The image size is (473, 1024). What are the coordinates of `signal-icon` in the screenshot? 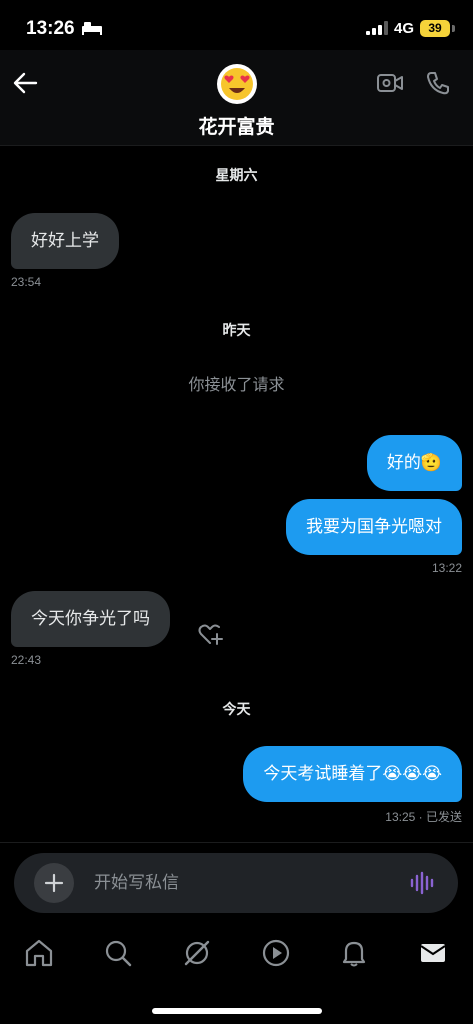 It's located at (377, 28).